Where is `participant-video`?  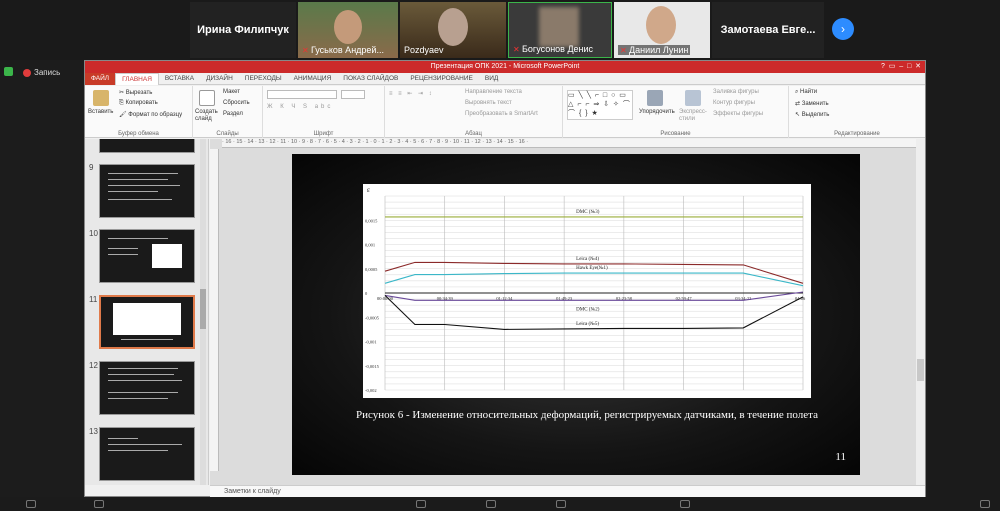 participant-video is located at coordinates (559, 27).